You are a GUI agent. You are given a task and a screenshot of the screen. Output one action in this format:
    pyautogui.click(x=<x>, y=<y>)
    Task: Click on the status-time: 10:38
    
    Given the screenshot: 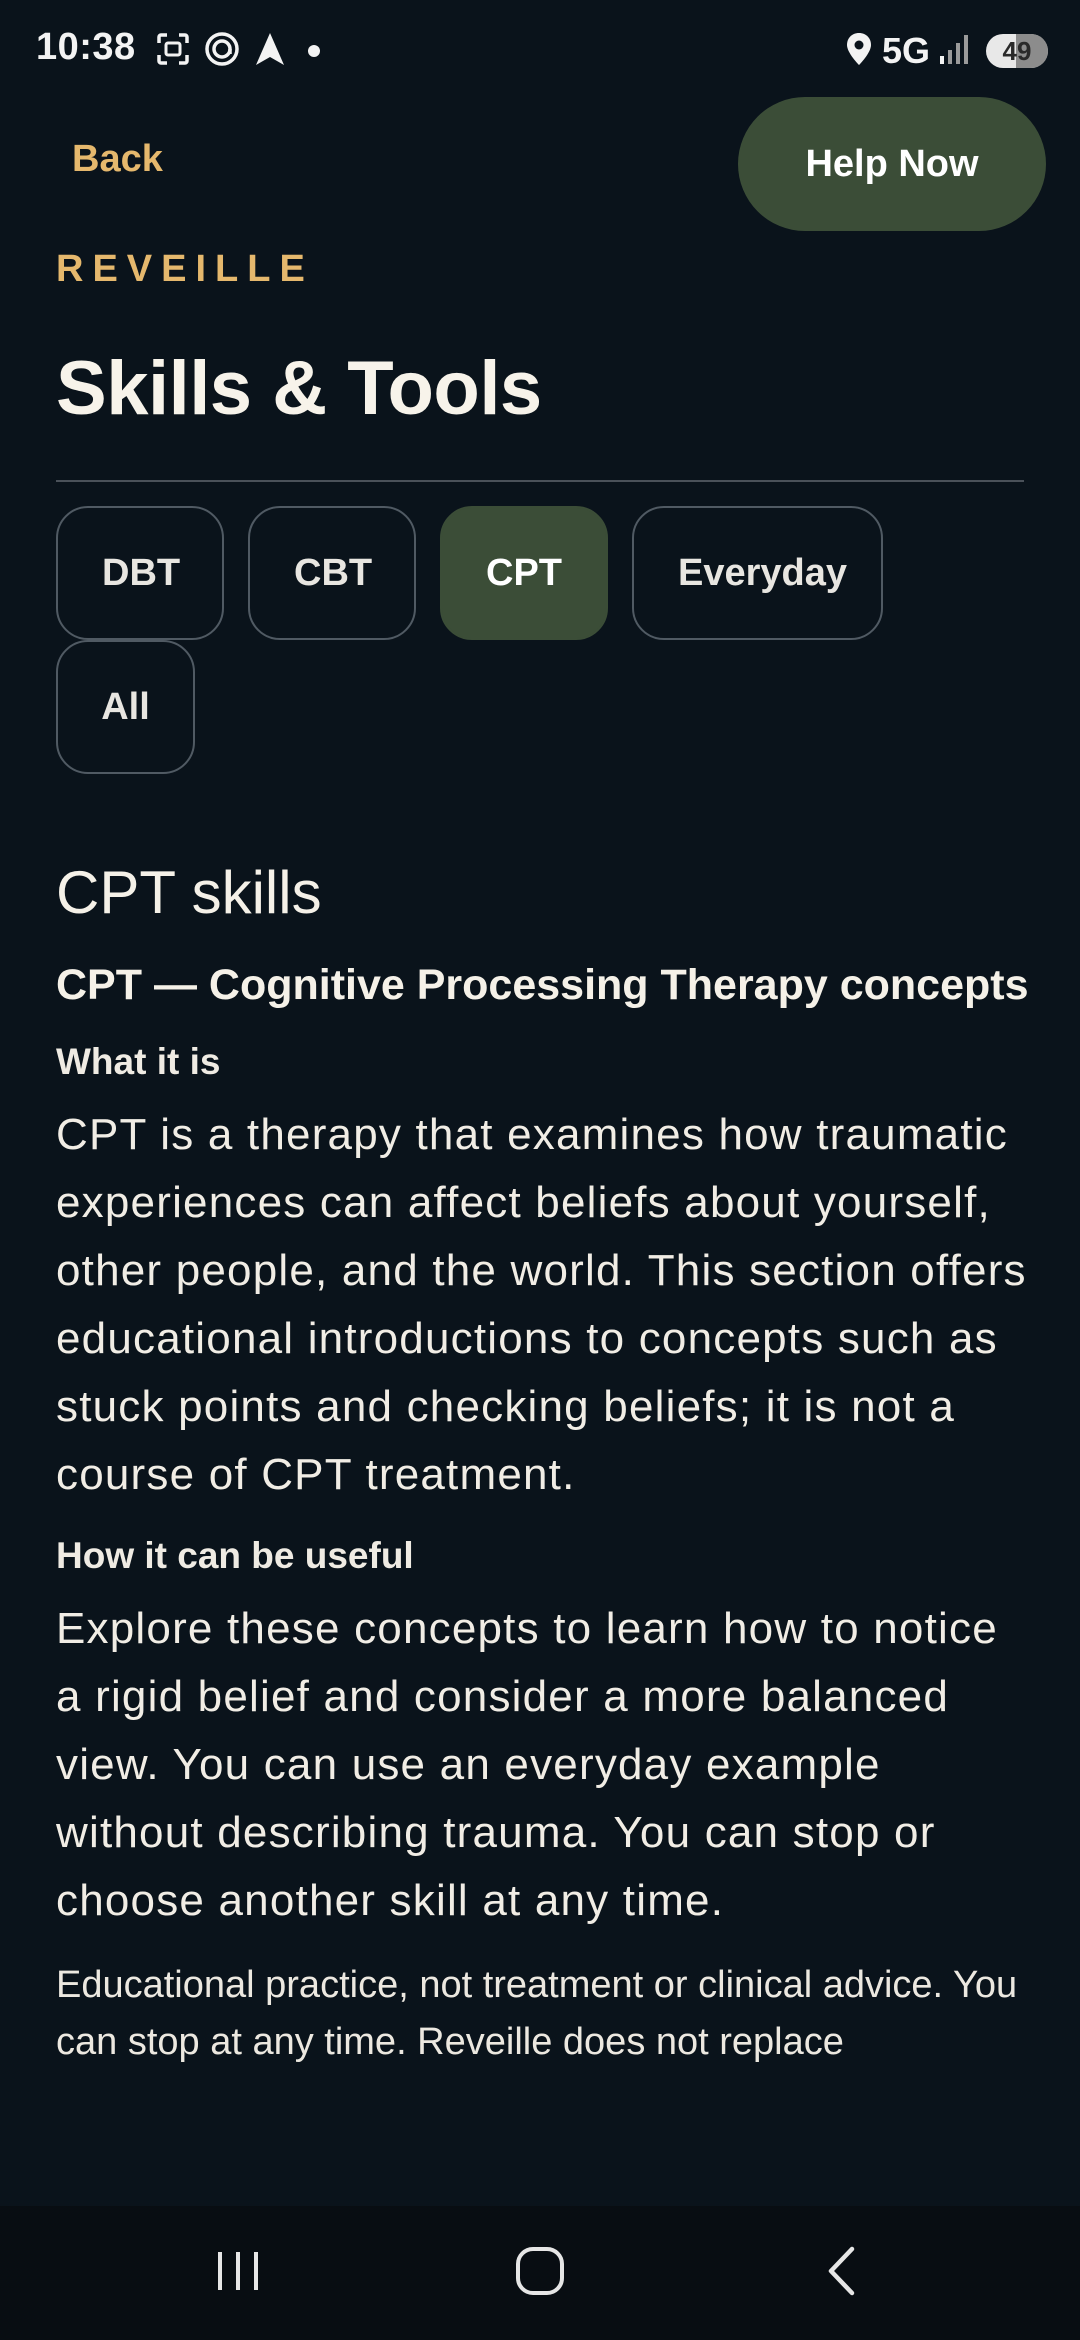 What is the action you would take?
    pyautogui.click(x=86, y=47)
    